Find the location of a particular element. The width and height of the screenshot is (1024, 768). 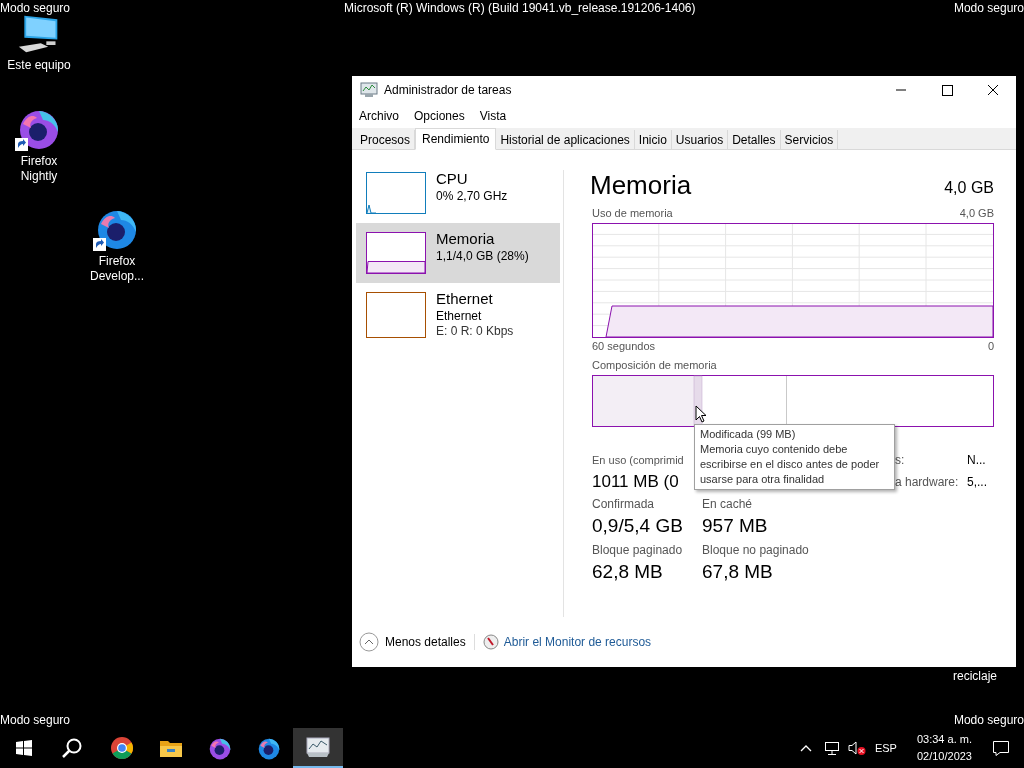

axis-label: 0 is located at coordinates (990, 346).